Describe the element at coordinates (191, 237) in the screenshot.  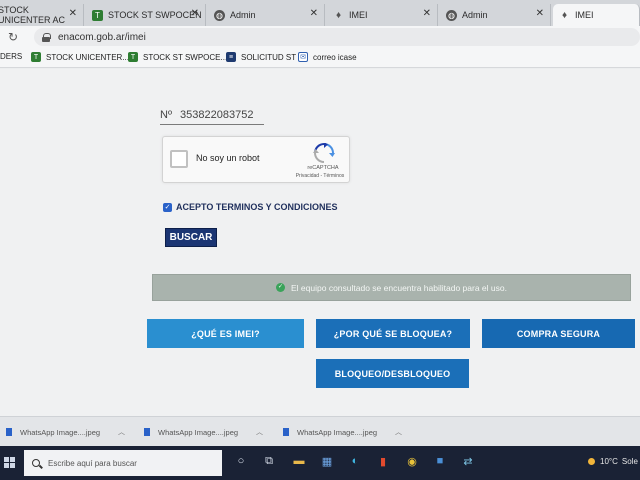
I see `buscar-button: BUSCAR` at that location.